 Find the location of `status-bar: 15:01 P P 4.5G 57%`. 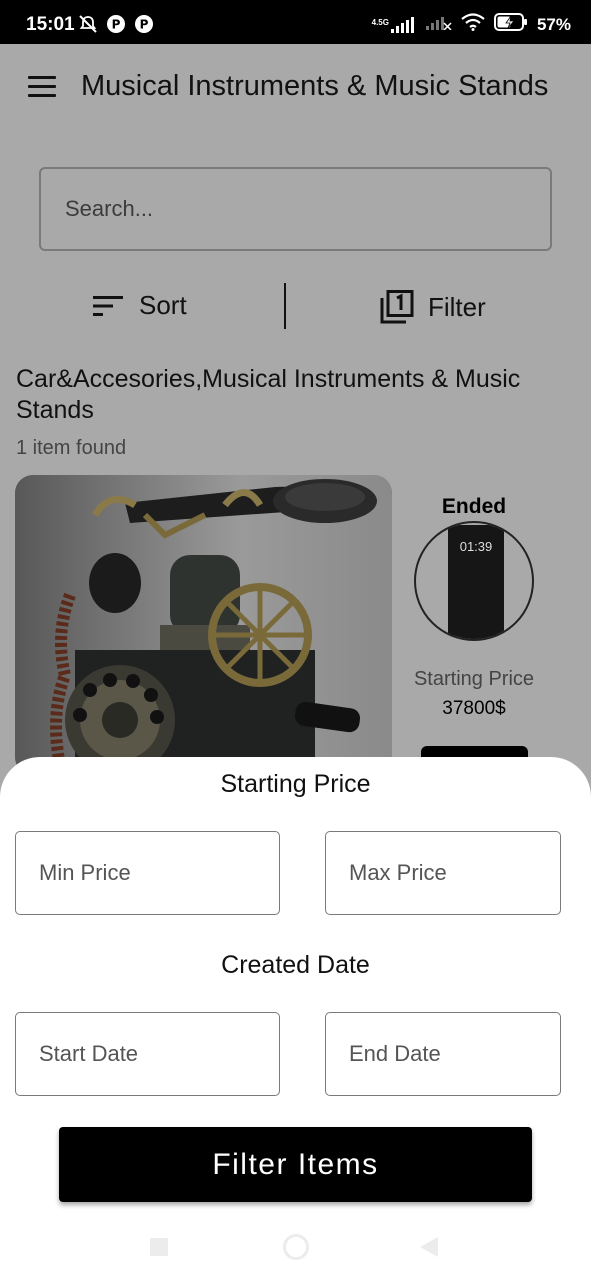

status-bar: 15:01 P P 4.5G 57% is located at coordinates (295, 22).